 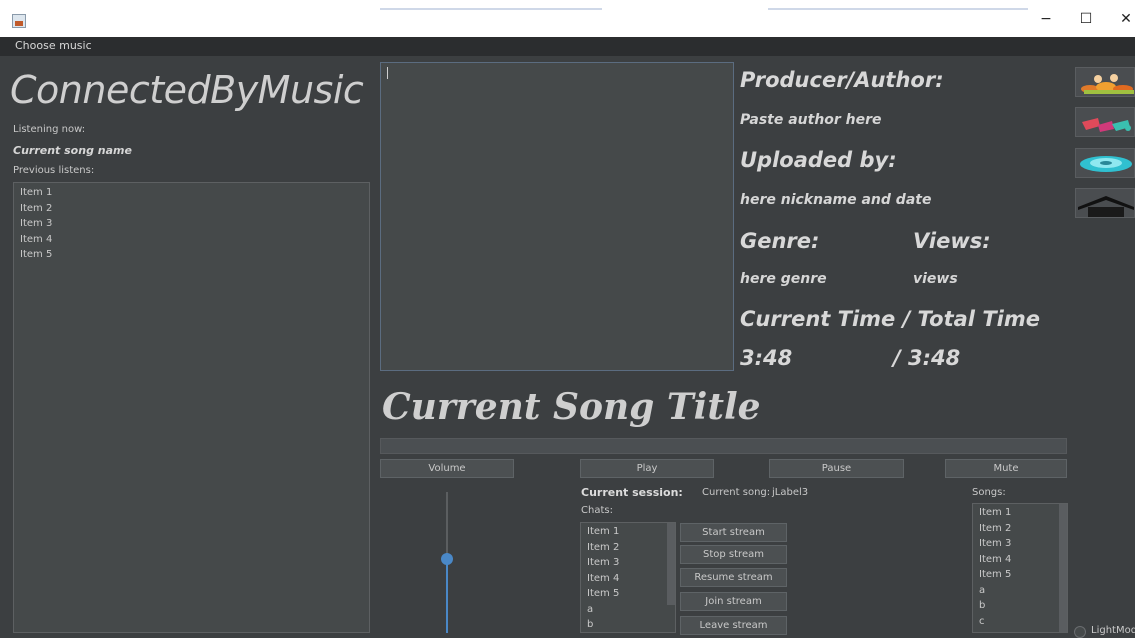 I want to click on song-title: Current Song Title, so click(x=571, y=407).